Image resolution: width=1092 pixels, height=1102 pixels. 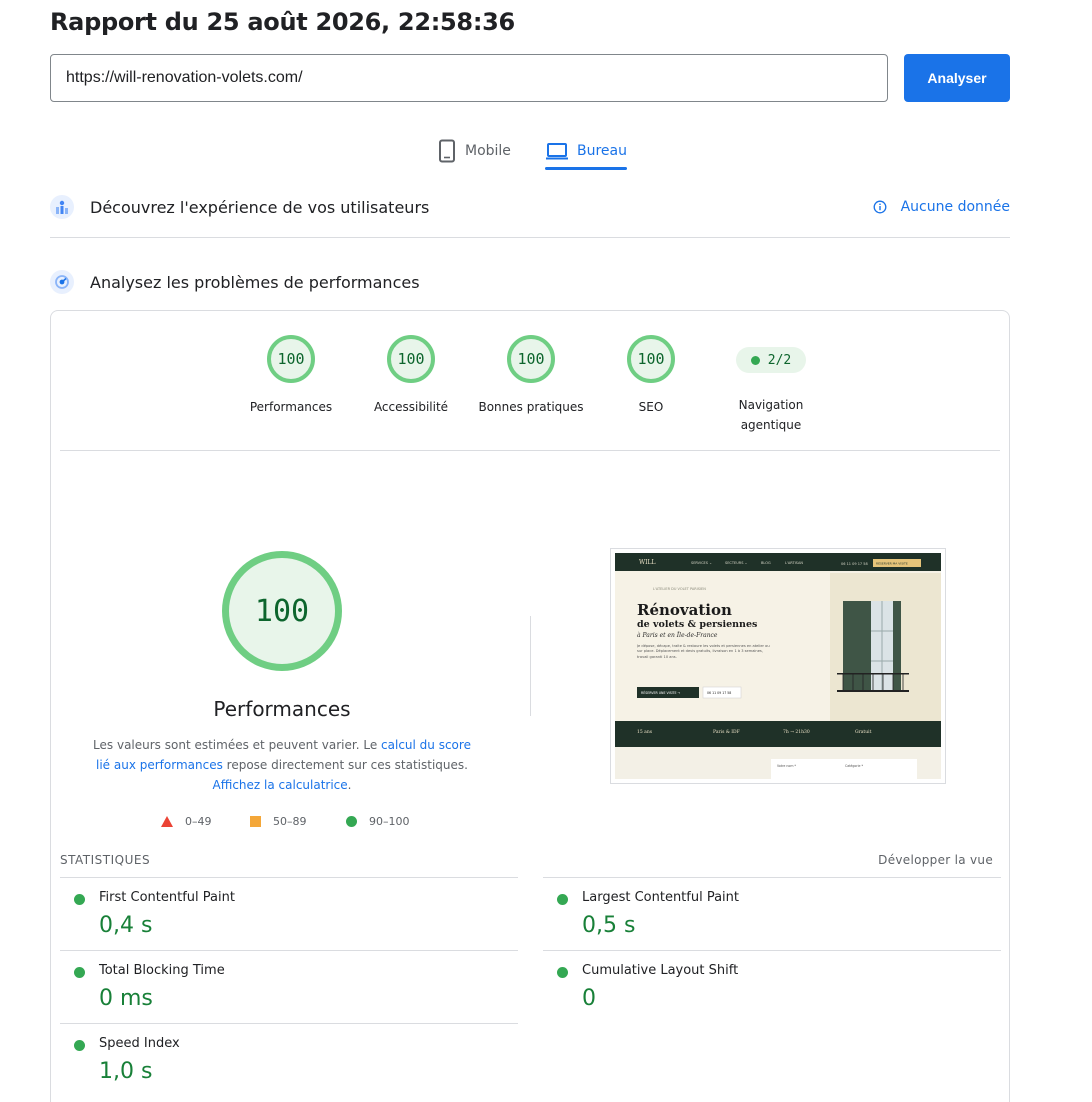 What do you see at coordinates (389, 821) in the screenshot?
I see `legend-label: 90–100` at bounding box center [389, 821].